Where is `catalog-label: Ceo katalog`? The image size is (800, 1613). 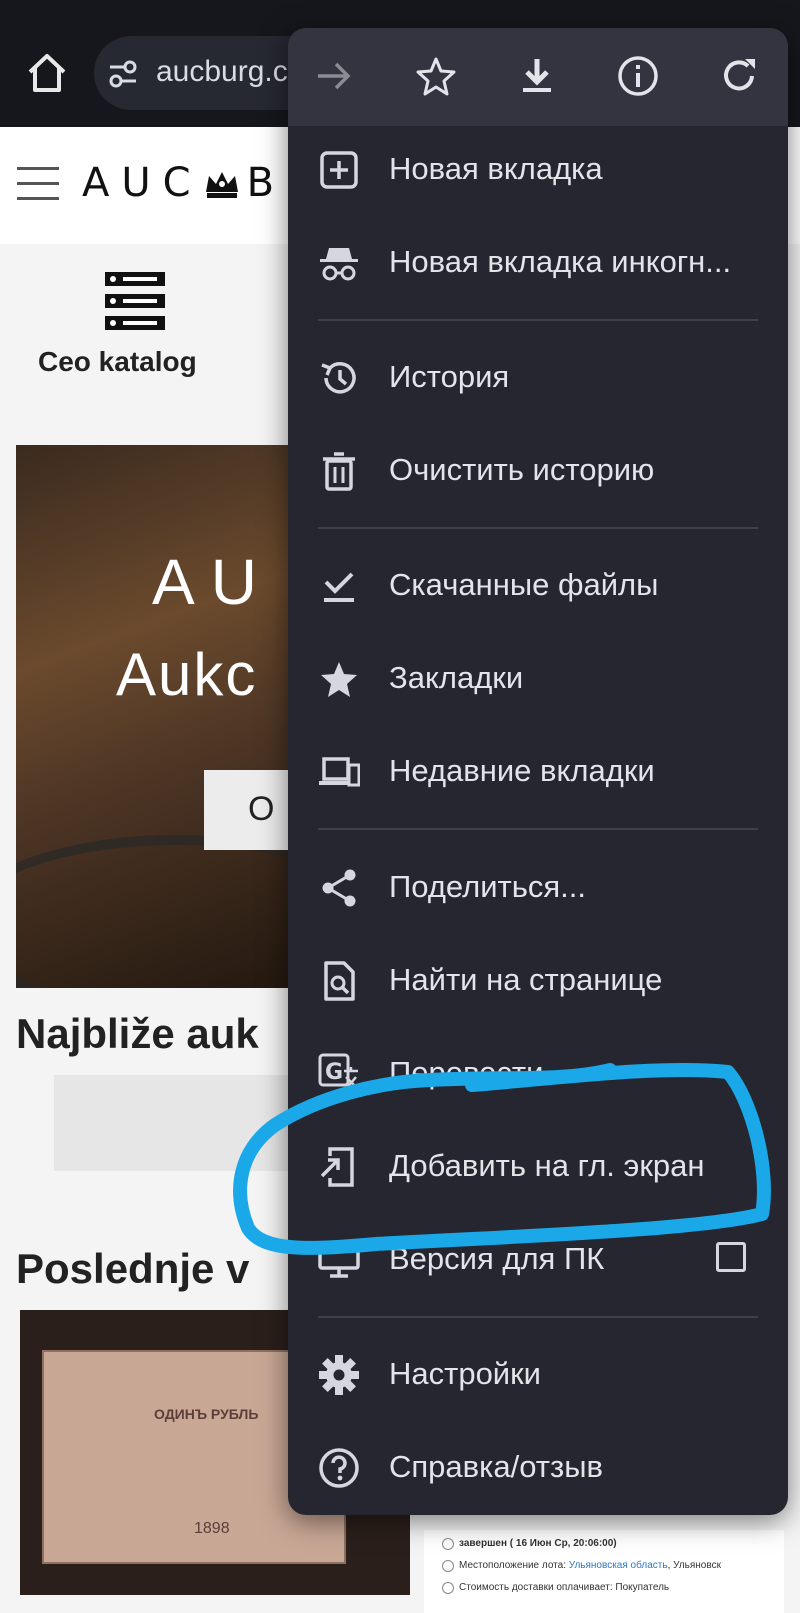 catalog-label: Ceo katalog is located at coordinates (117, 362).